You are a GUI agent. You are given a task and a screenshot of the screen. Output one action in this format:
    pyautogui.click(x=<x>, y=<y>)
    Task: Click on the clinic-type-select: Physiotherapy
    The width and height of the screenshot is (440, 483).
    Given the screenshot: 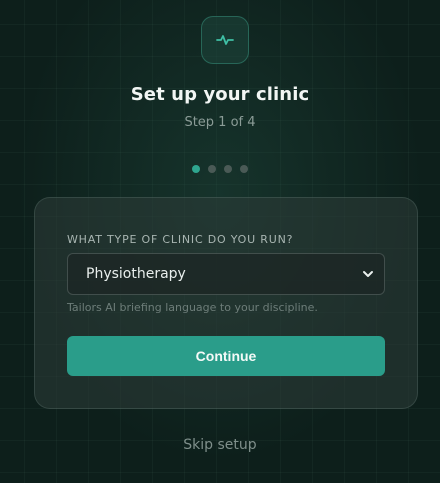 What is the action you would take?
    pyautogui.click(x=226, y=274)
    